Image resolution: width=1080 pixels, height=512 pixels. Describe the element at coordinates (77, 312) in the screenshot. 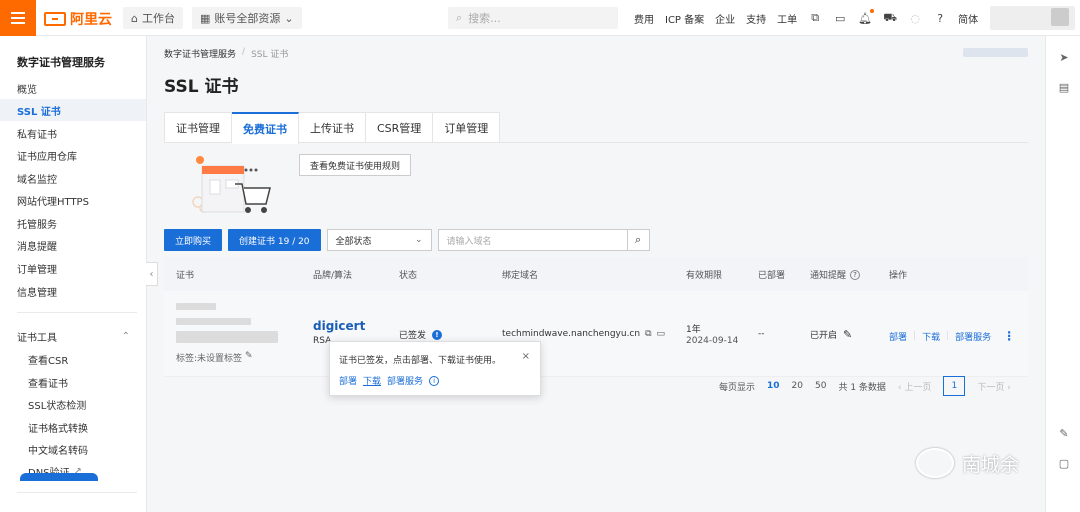

I see `sidebar-divider` at that location.